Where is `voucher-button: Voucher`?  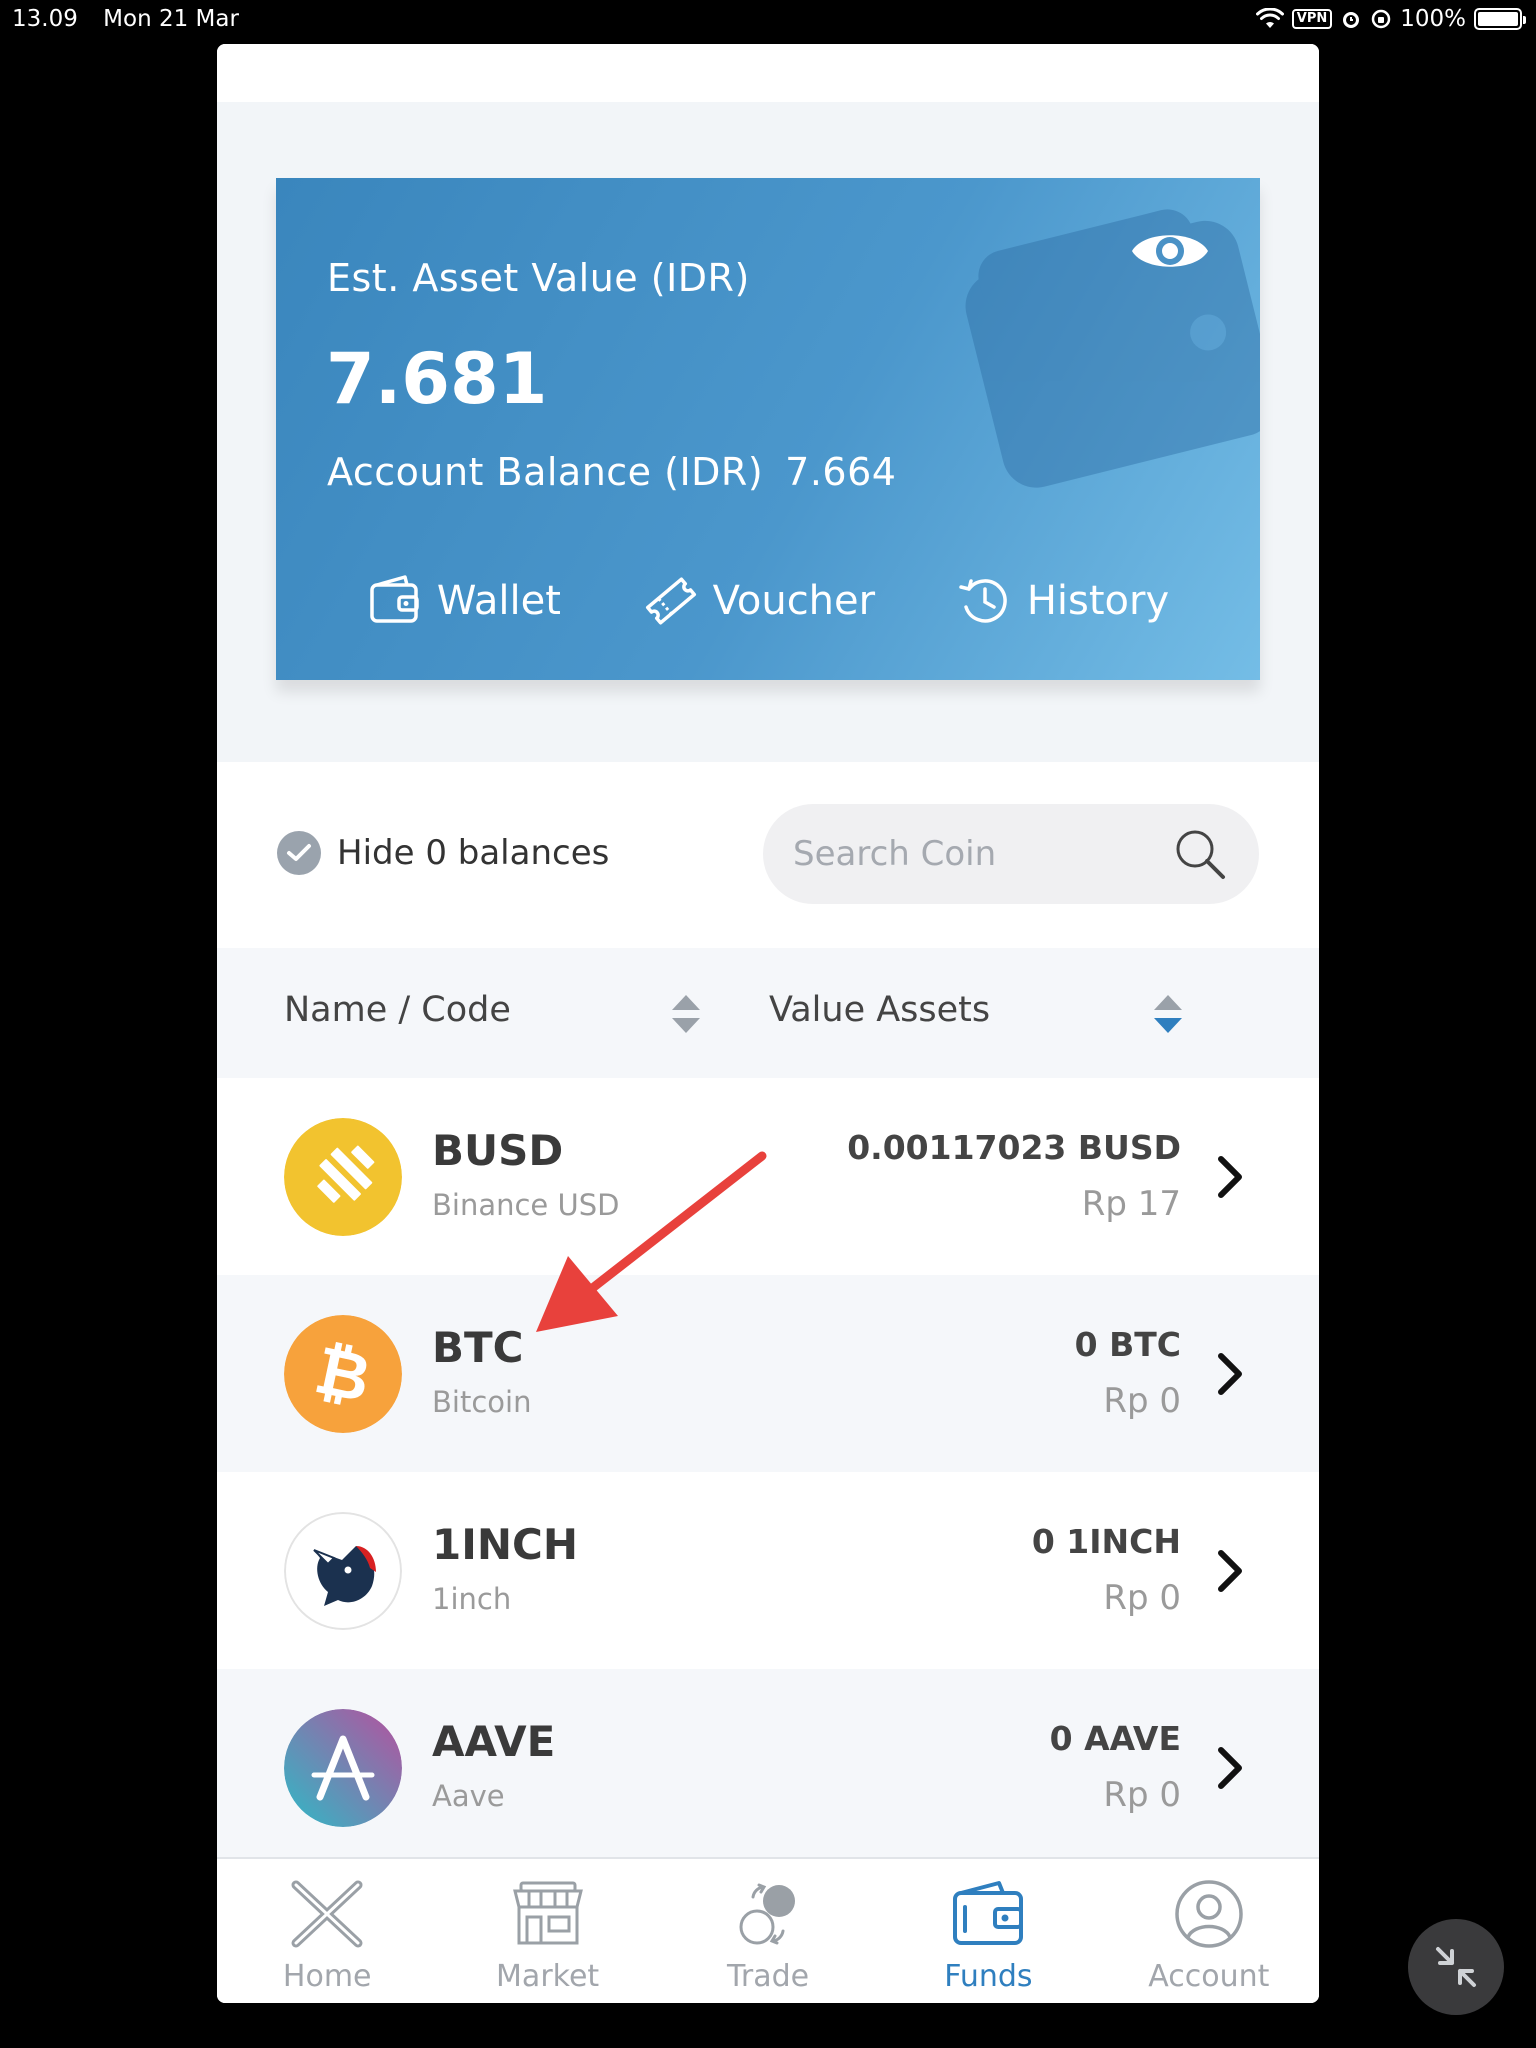
voucher-button: Voucher is located at coordinates (759, 601).